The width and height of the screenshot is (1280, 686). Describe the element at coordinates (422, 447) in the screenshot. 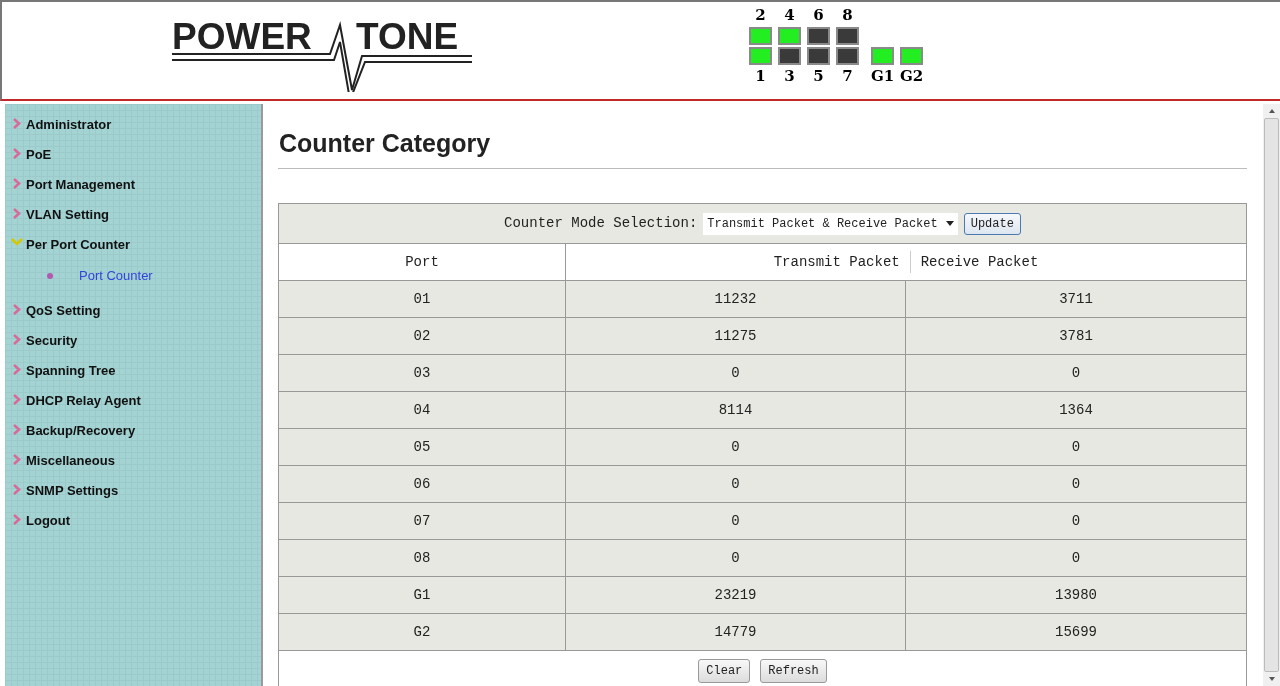

I see `table-cell: 05` at that location.